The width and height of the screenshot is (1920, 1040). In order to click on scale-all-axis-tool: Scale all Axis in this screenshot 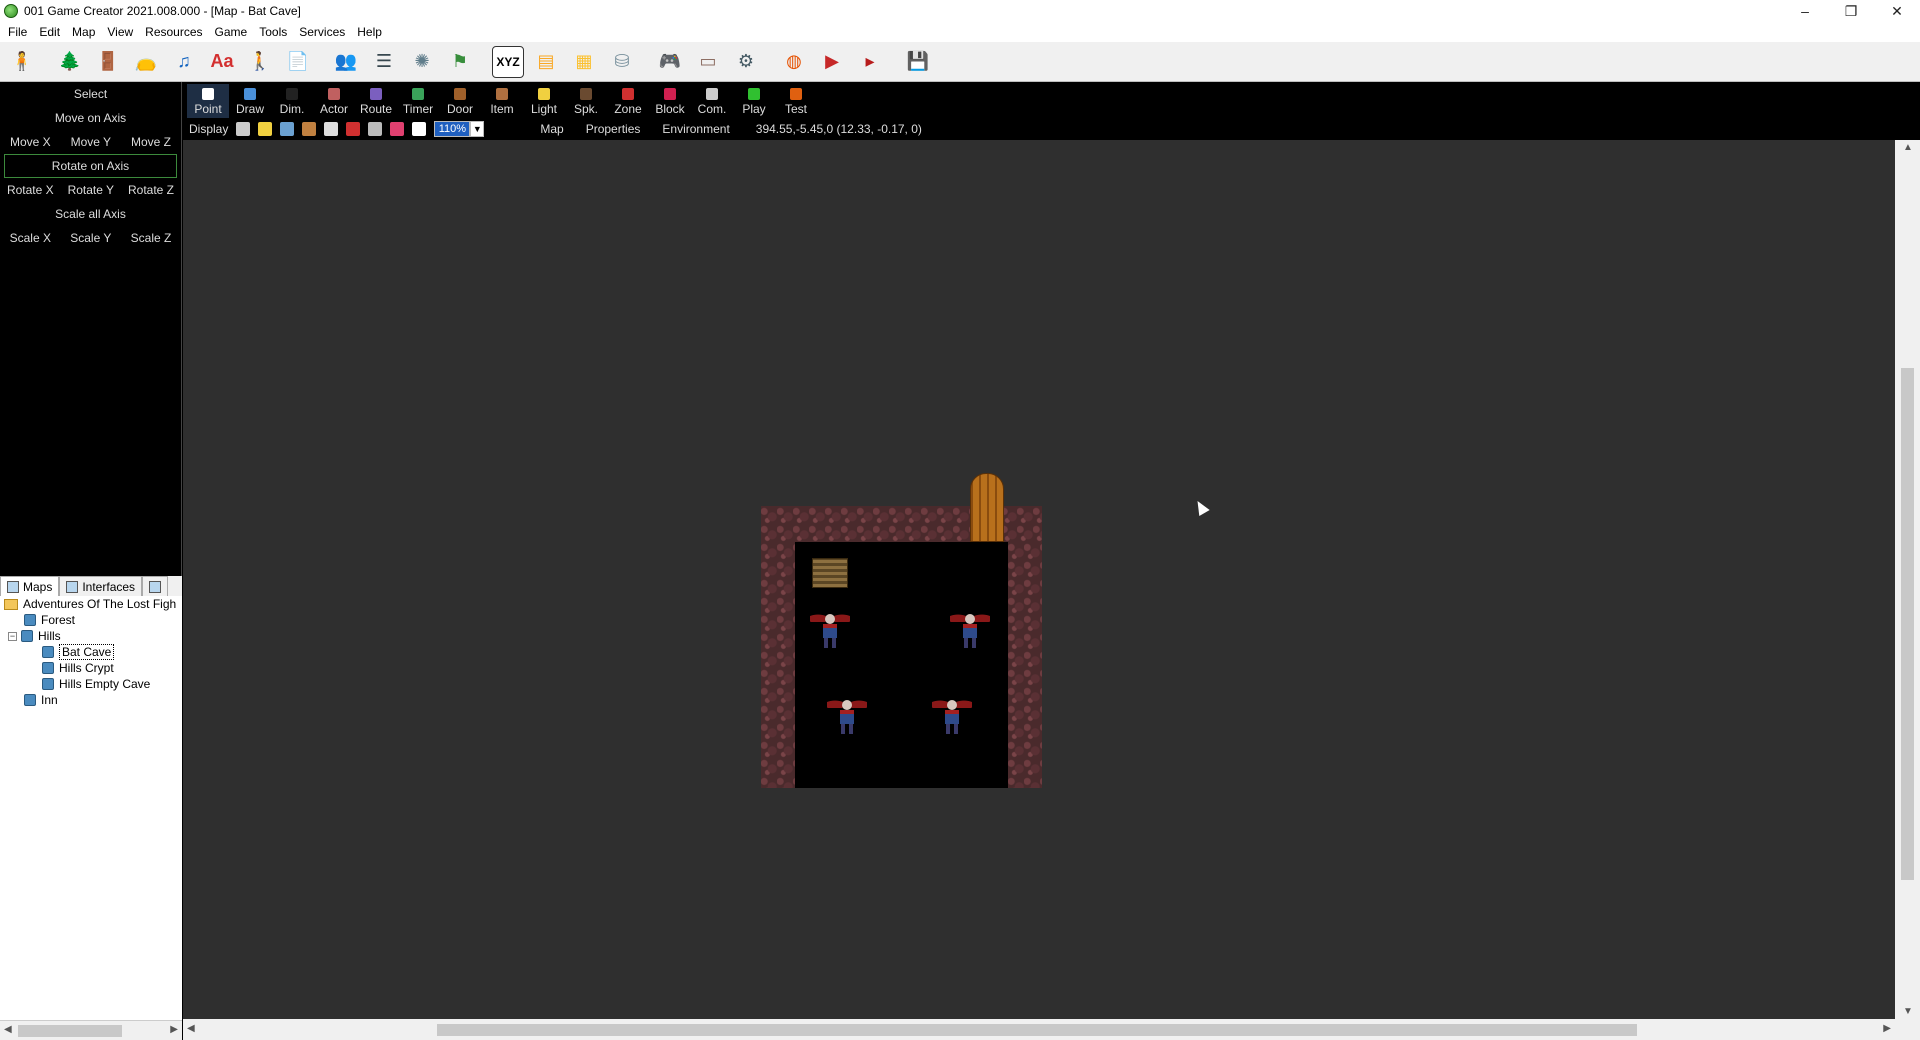, I will do `click(90, 214)`.